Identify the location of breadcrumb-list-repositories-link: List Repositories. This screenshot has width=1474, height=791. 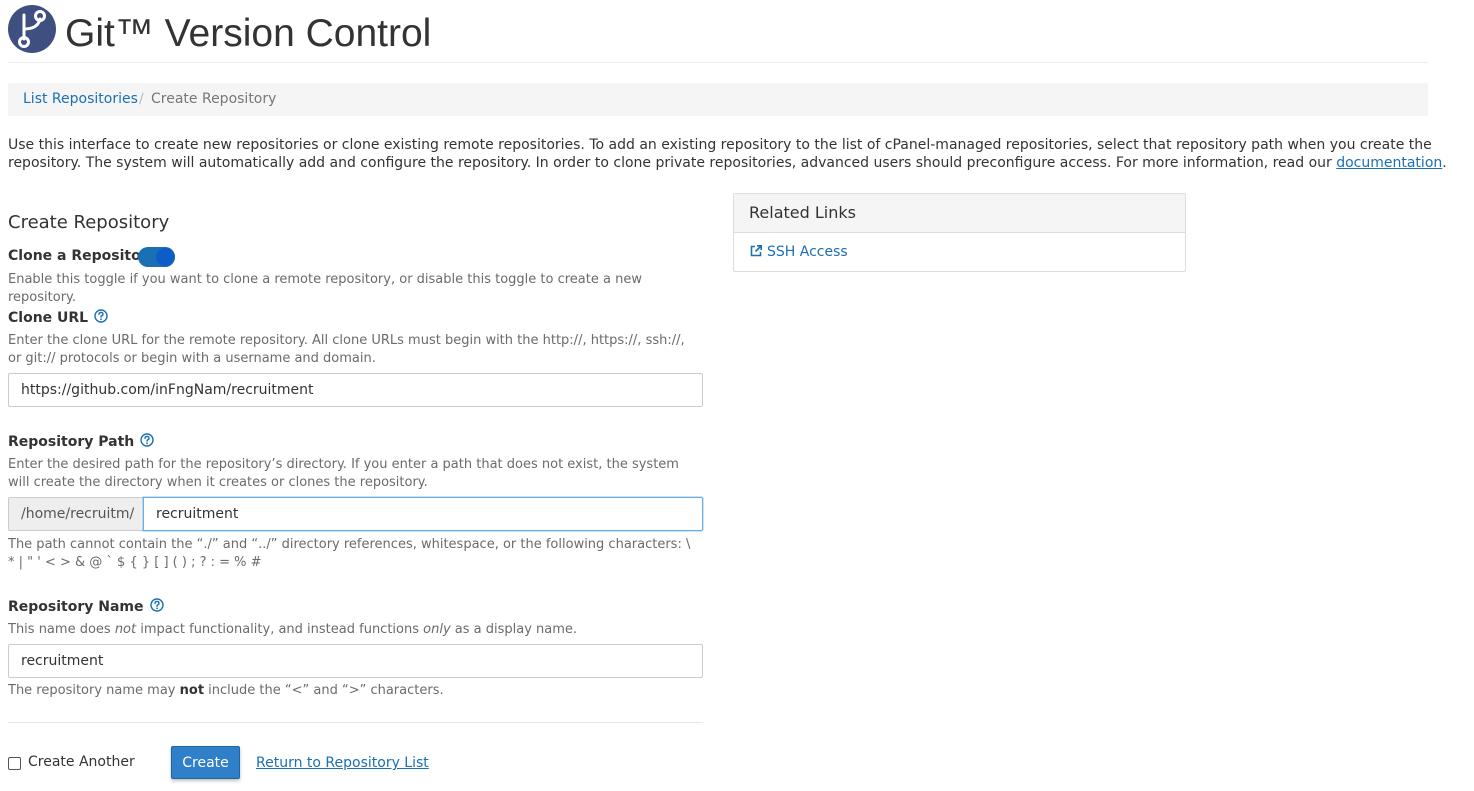
(80, 99).